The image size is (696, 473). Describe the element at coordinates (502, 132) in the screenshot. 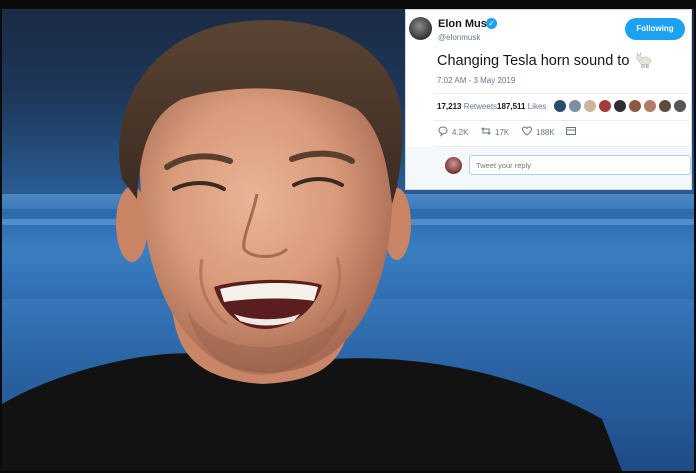

I see `retweet-count: 17K` at that location.